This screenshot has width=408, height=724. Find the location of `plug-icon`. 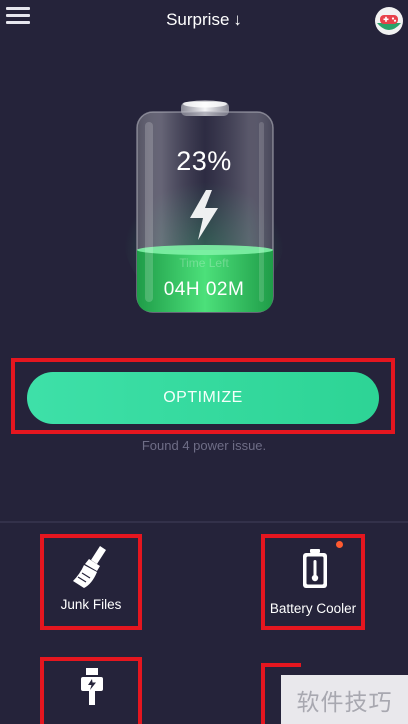

plug-icon is located at coordinates (92, 687).